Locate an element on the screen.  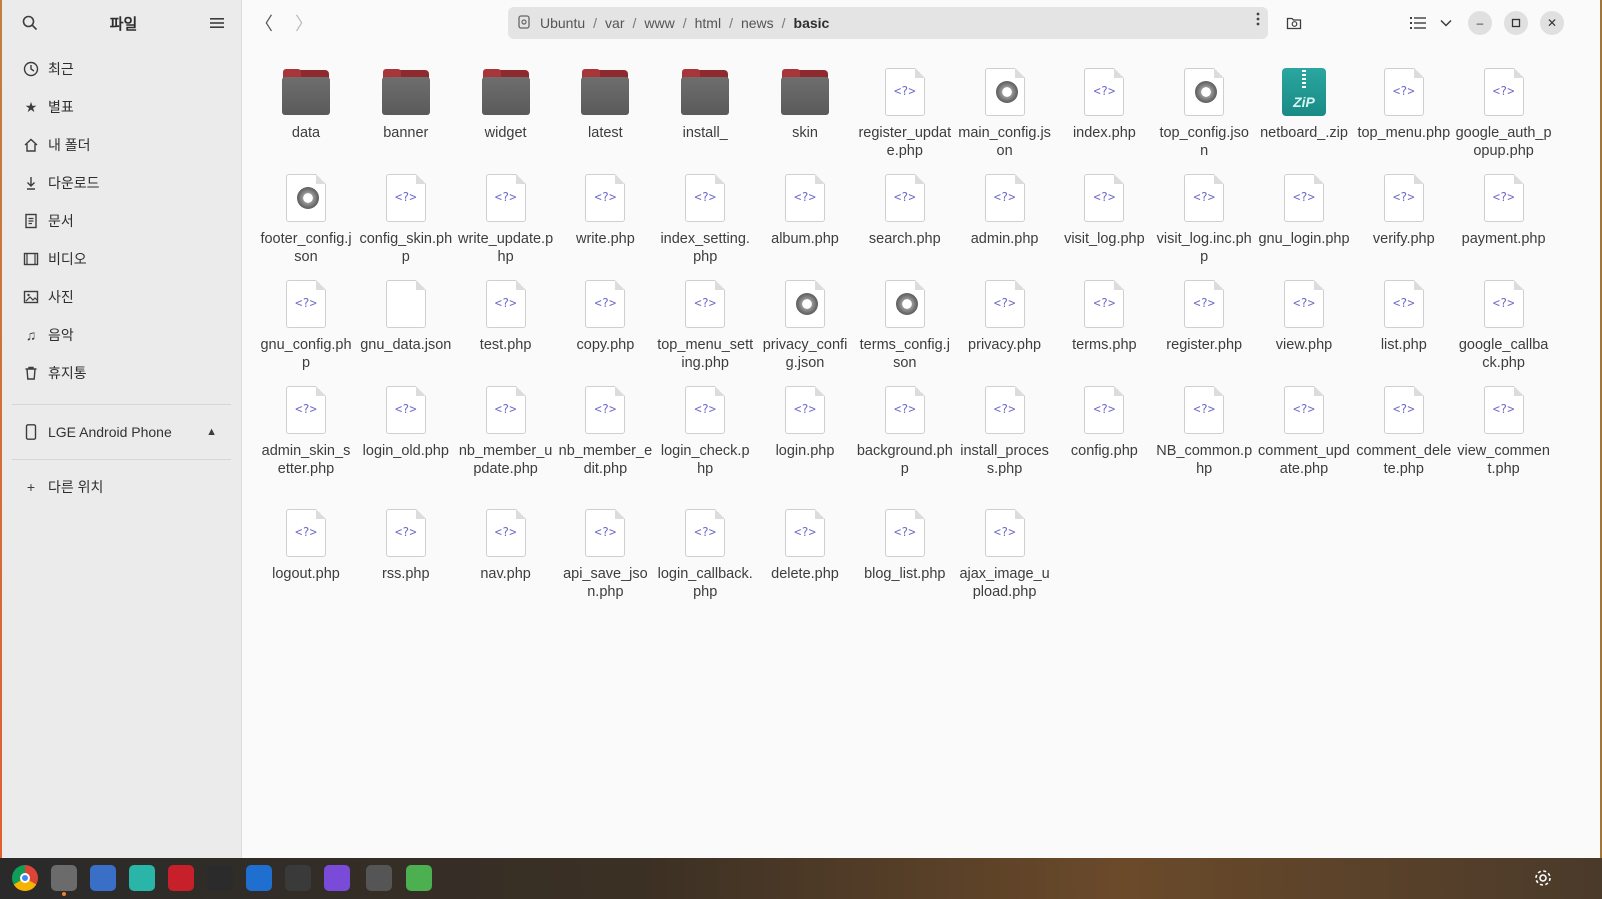
minimize-icon: – is located at coordinates (1480, 23).